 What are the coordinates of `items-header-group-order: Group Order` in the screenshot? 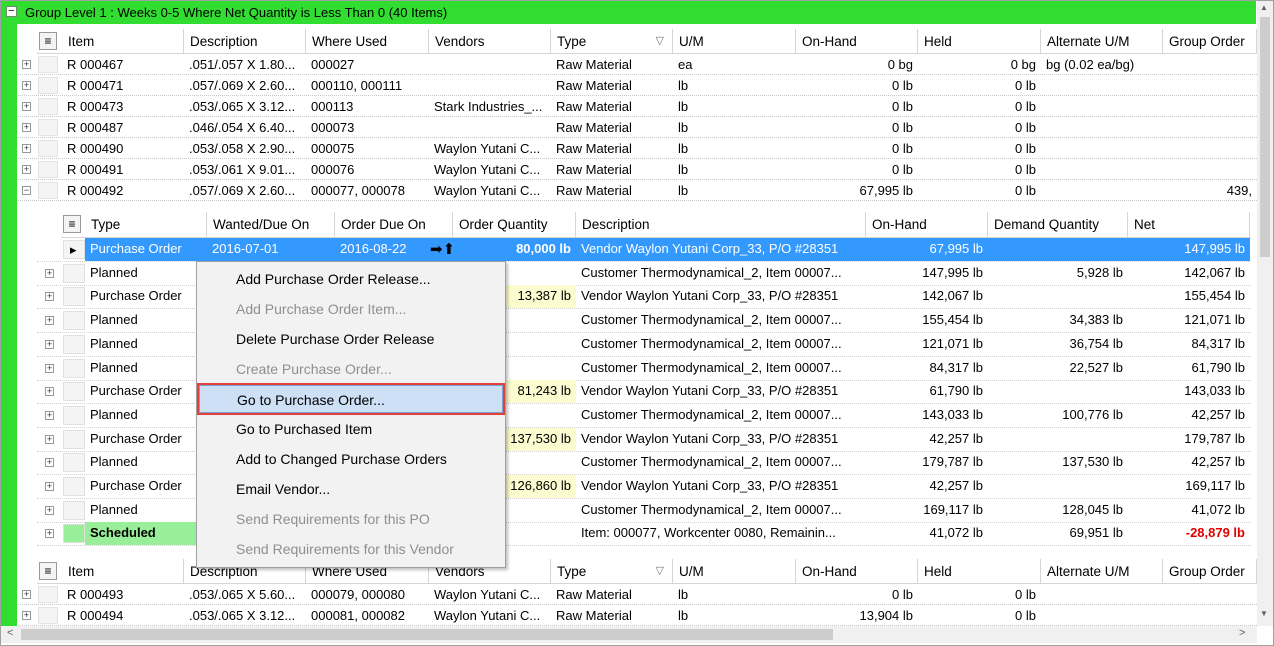 It's located at (1210, 41).